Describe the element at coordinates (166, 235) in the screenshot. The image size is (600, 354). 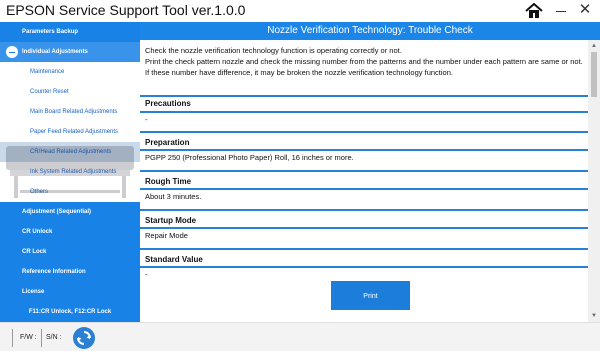
I see `section-value-startup-mode: Repair Mode` at that location.